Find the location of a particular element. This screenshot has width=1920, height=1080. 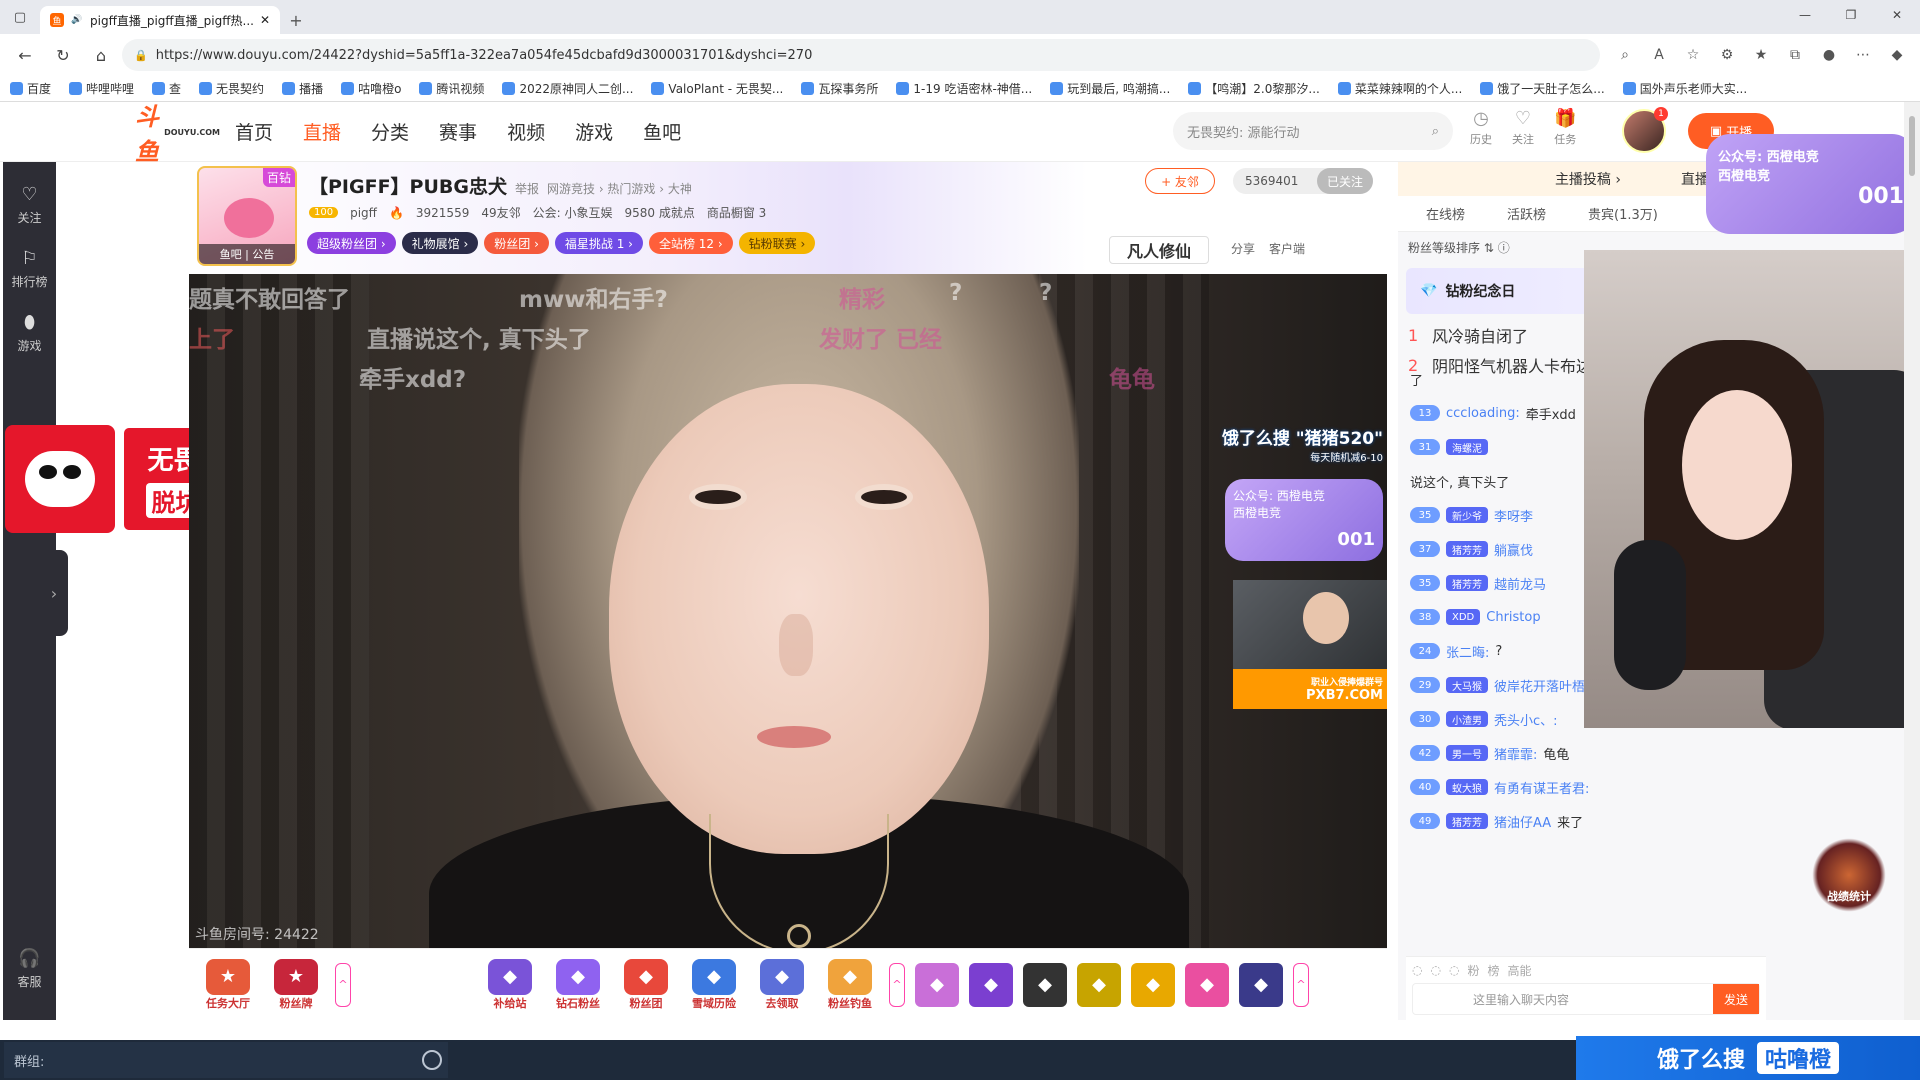

chat-tool-button: 高能 is located at coordinates (1519, 970).